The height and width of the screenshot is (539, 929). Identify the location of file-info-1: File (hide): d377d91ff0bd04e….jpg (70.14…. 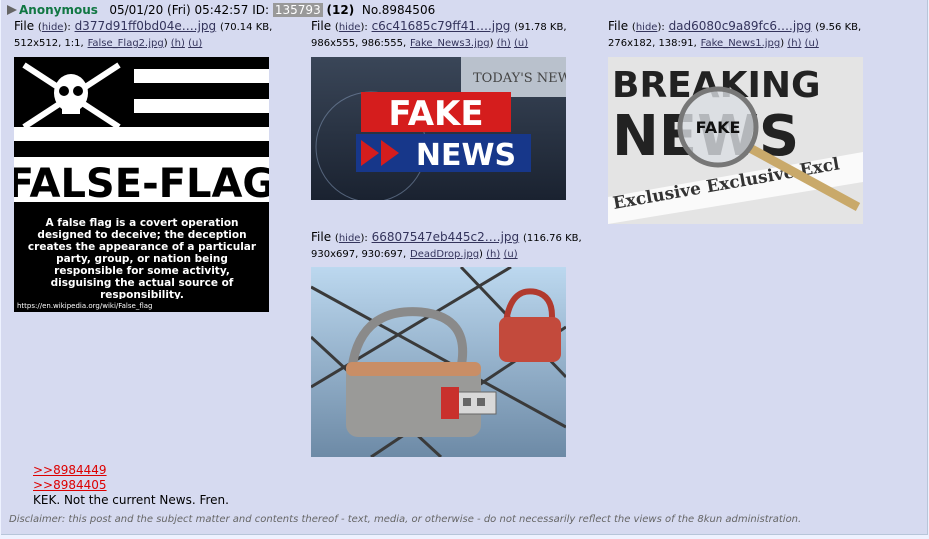
(143, 34).